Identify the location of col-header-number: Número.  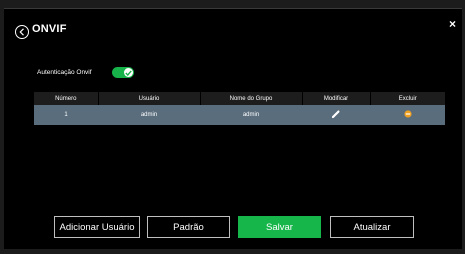
(66, 98).